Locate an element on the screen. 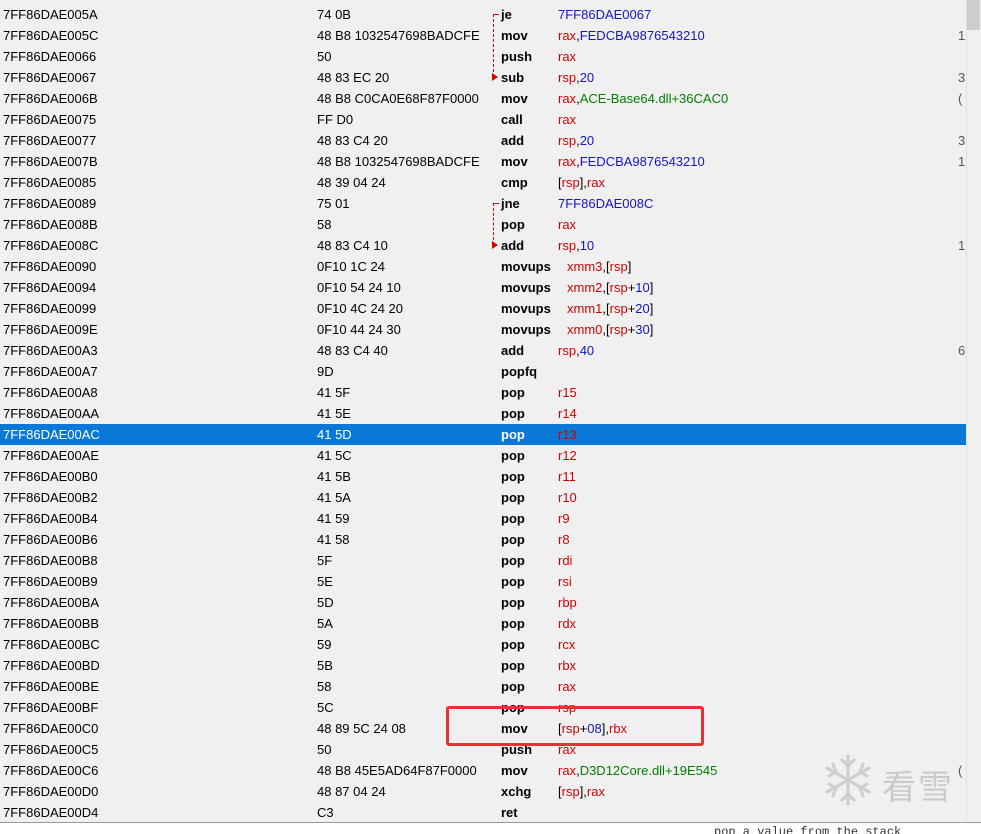  operand-part: rsp is located at coordinates (567, 350).